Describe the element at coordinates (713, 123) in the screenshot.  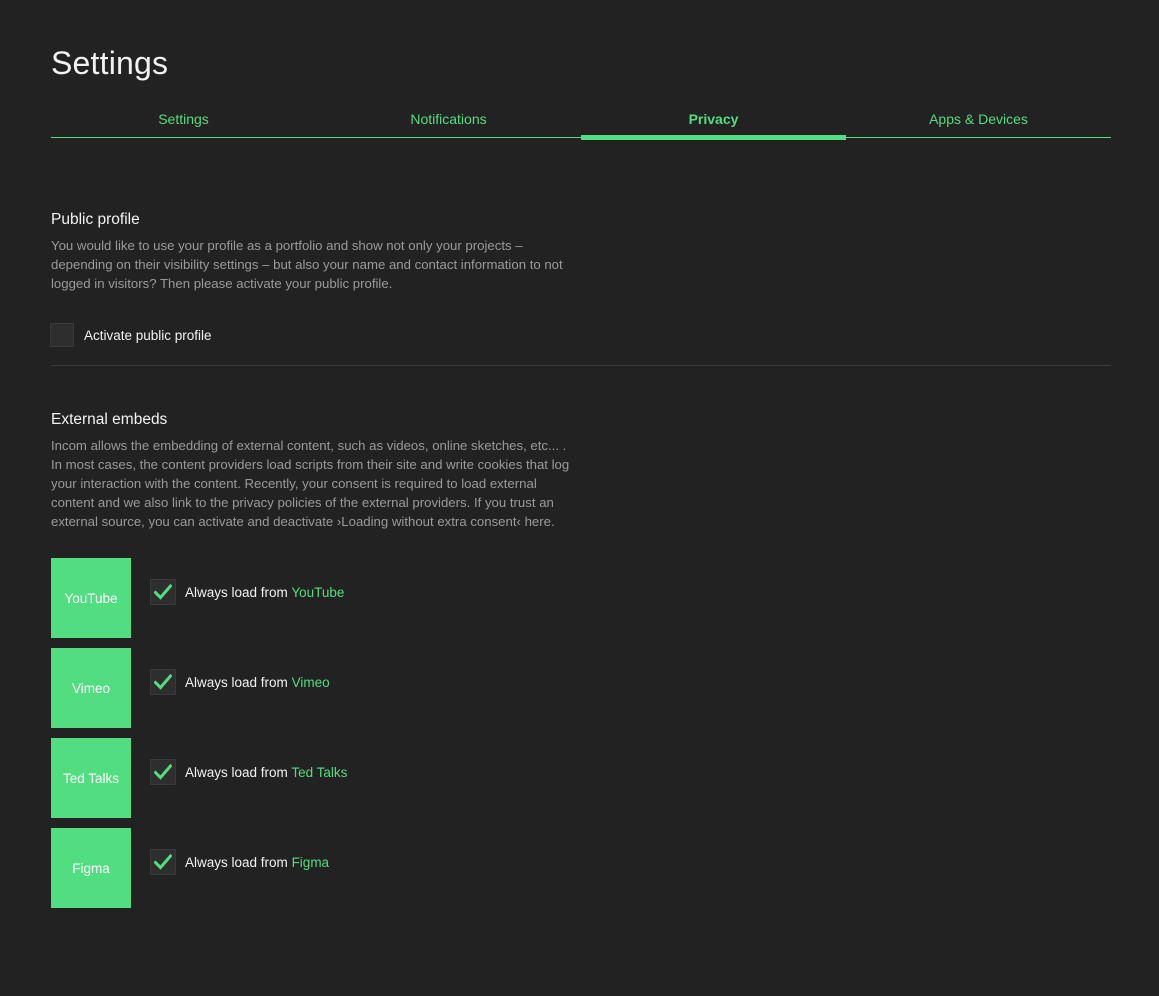
I see `tab-privacy: Privacy` at that location.